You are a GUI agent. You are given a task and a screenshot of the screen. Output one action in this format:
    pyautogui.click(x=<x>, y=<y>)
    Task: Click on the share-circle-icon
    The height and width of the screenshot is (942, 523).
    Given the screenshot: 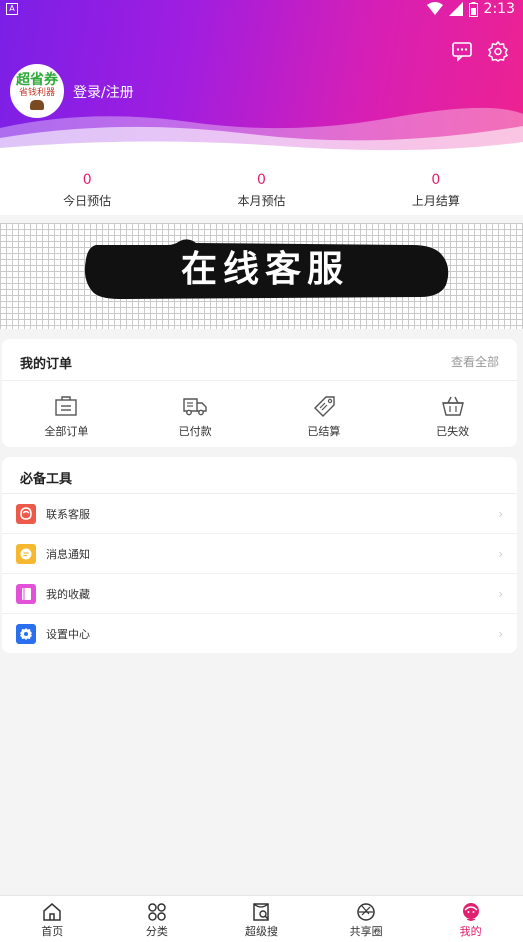 What is the action you would take?
    pyautogui.click(x=366, y=912)
    